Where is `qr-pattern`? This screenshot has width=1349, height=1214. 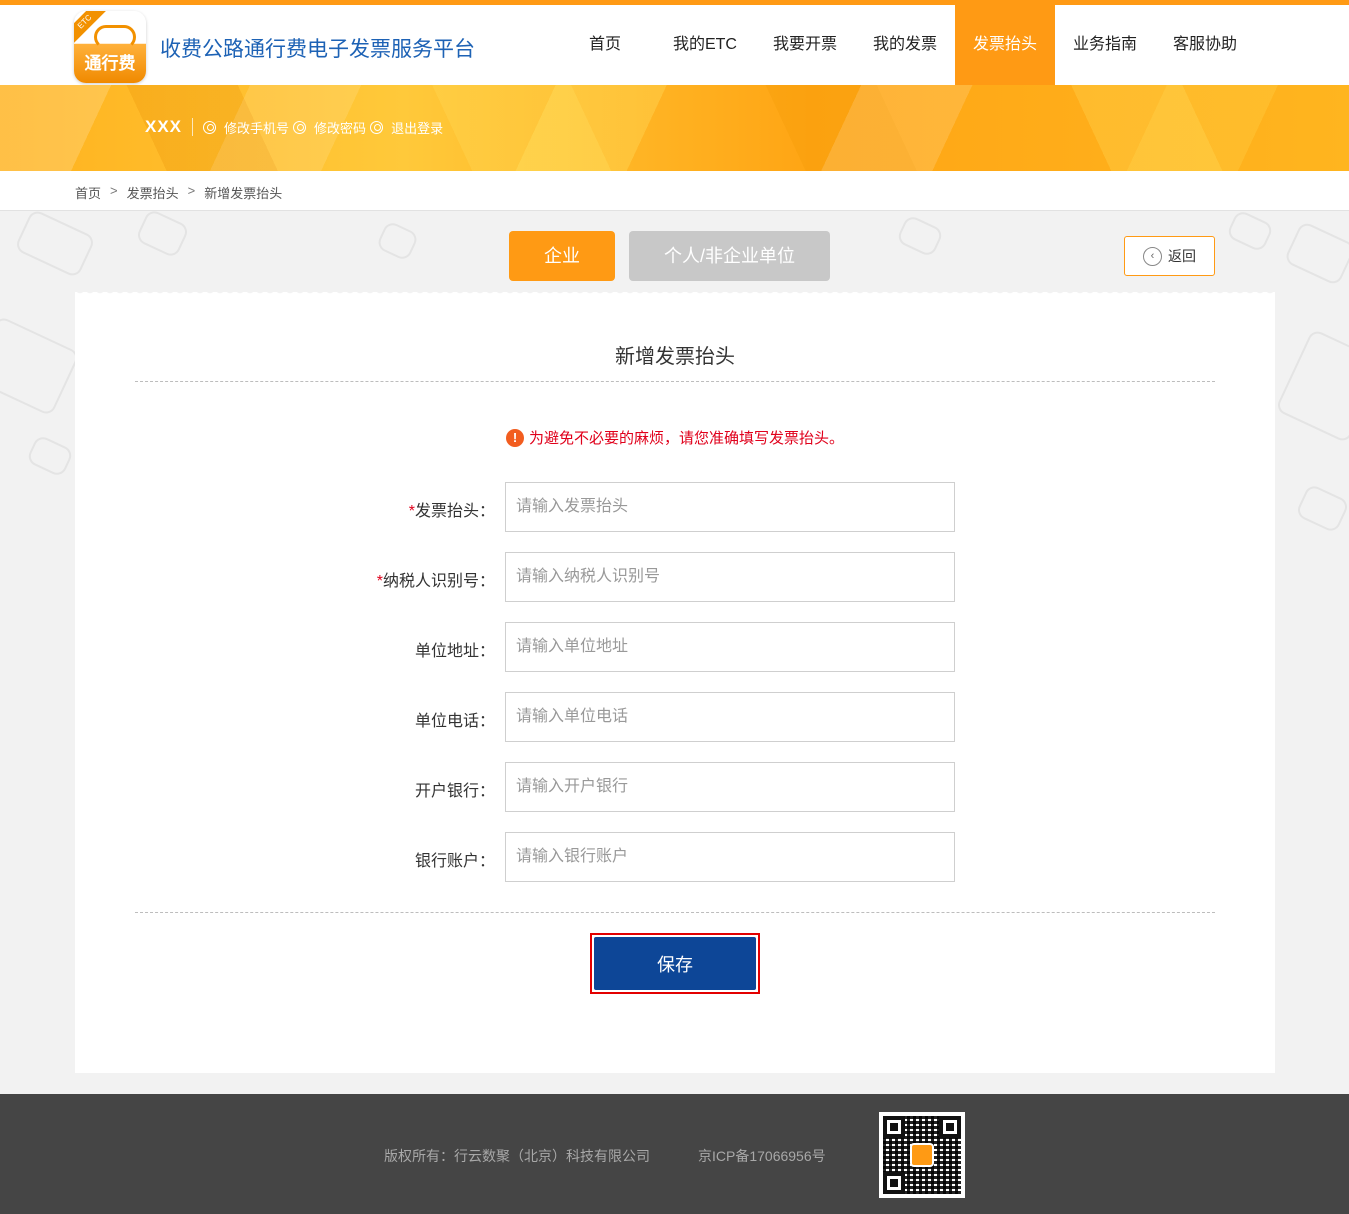
qr-pattern is located at coordinates (922, 1155).